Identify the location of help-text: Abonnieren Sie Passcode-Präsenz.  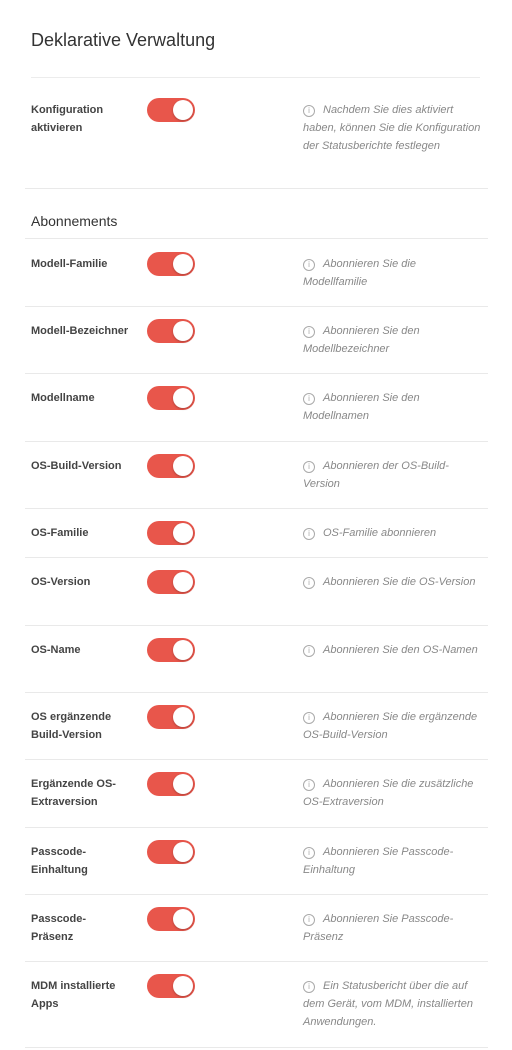
(378, 928).